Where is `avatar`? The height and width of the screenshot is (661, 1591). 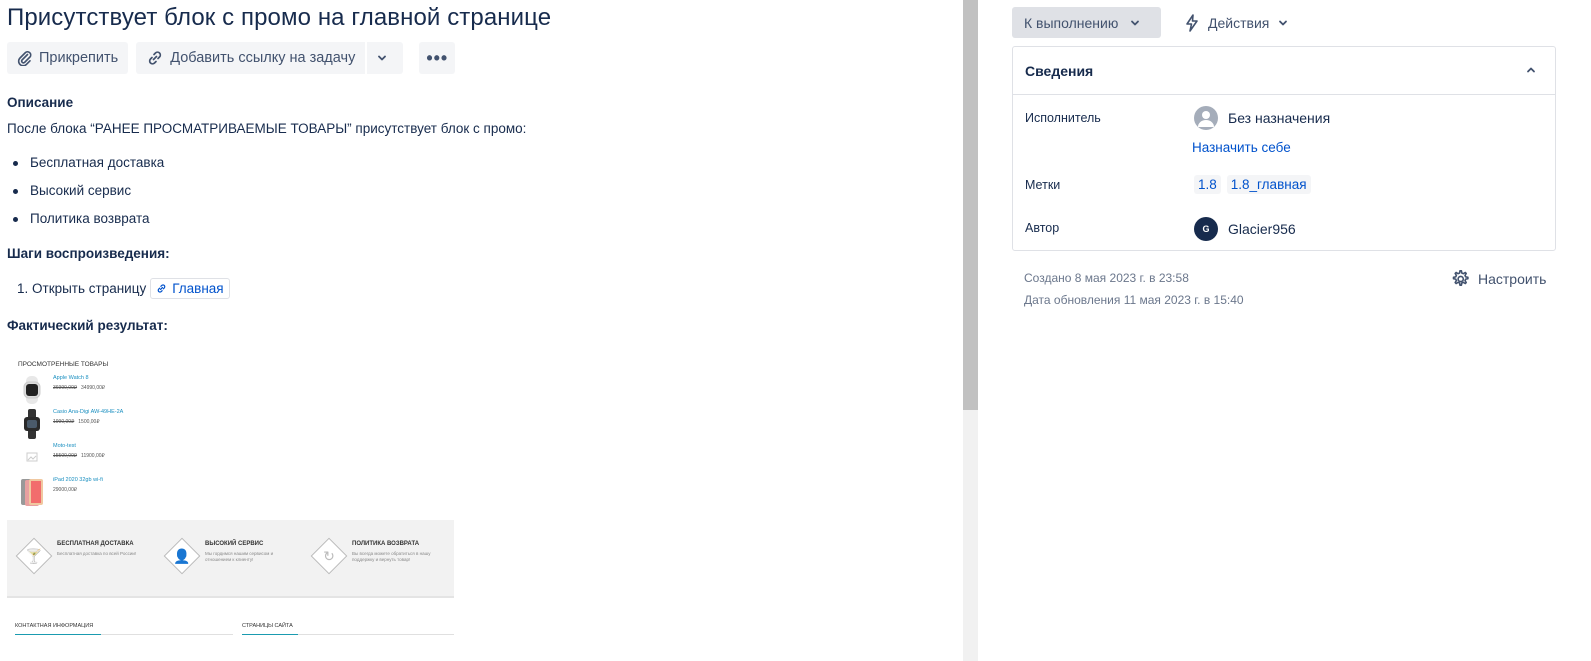
avatar is located at coordinates (1206, 118).